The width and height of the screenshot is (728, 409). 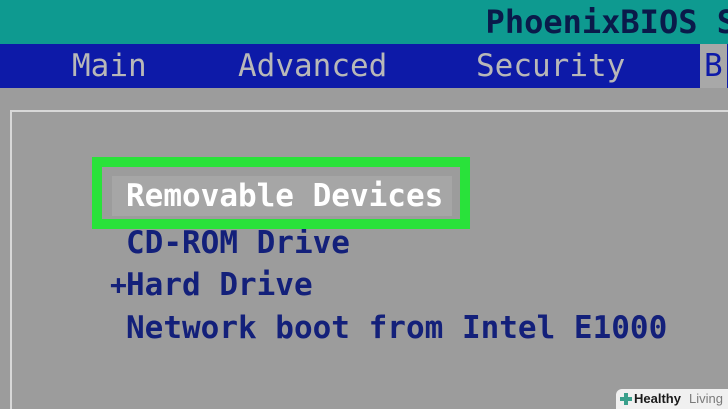 I want to click on menu-bar: Main Advanced Security B, so click(x=364, y=66).